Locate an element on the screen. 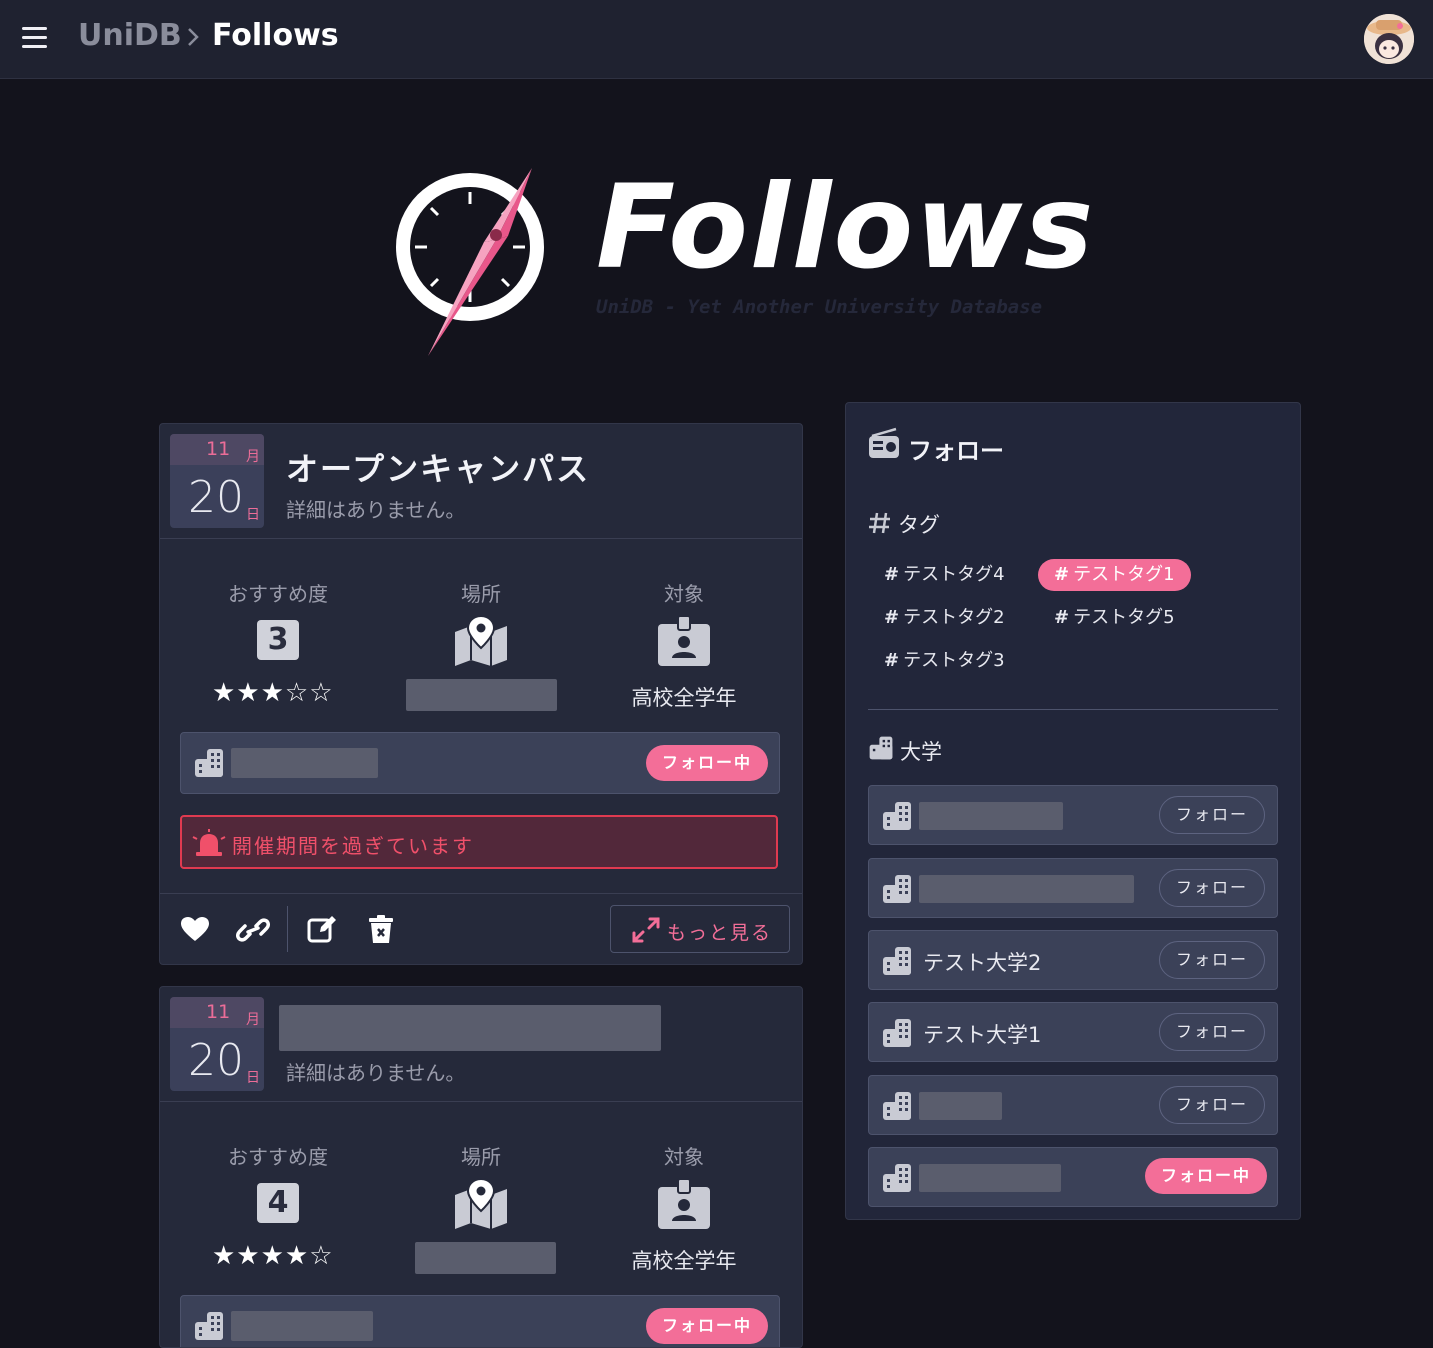 The image size is (1433, 1348). recommend-value: 4 is located at coordinates (278, 1203).